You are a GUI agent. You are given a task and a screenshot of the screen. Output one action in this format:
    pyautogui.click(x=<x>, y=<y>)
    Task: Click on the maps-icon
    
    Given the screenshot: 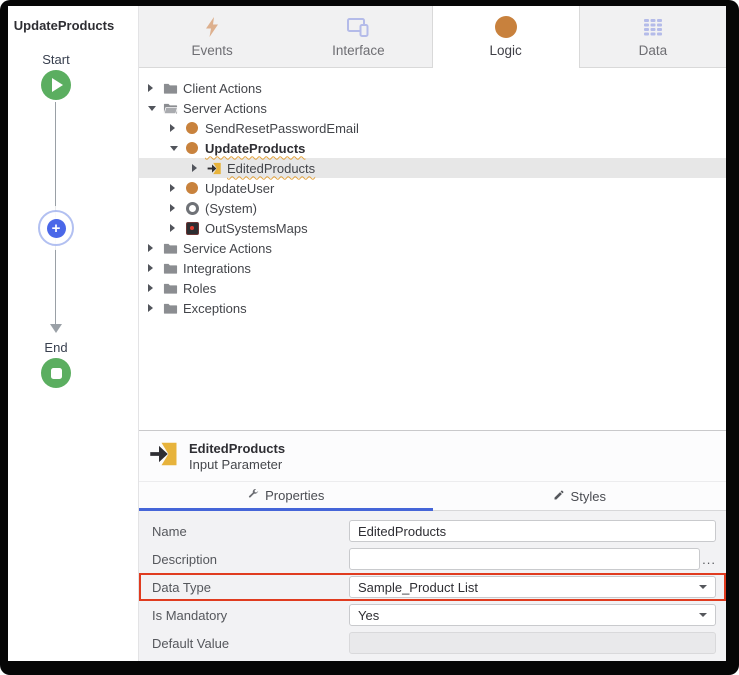 What is the action you would take?
    pyautogui.click(x=192, y=228)
    